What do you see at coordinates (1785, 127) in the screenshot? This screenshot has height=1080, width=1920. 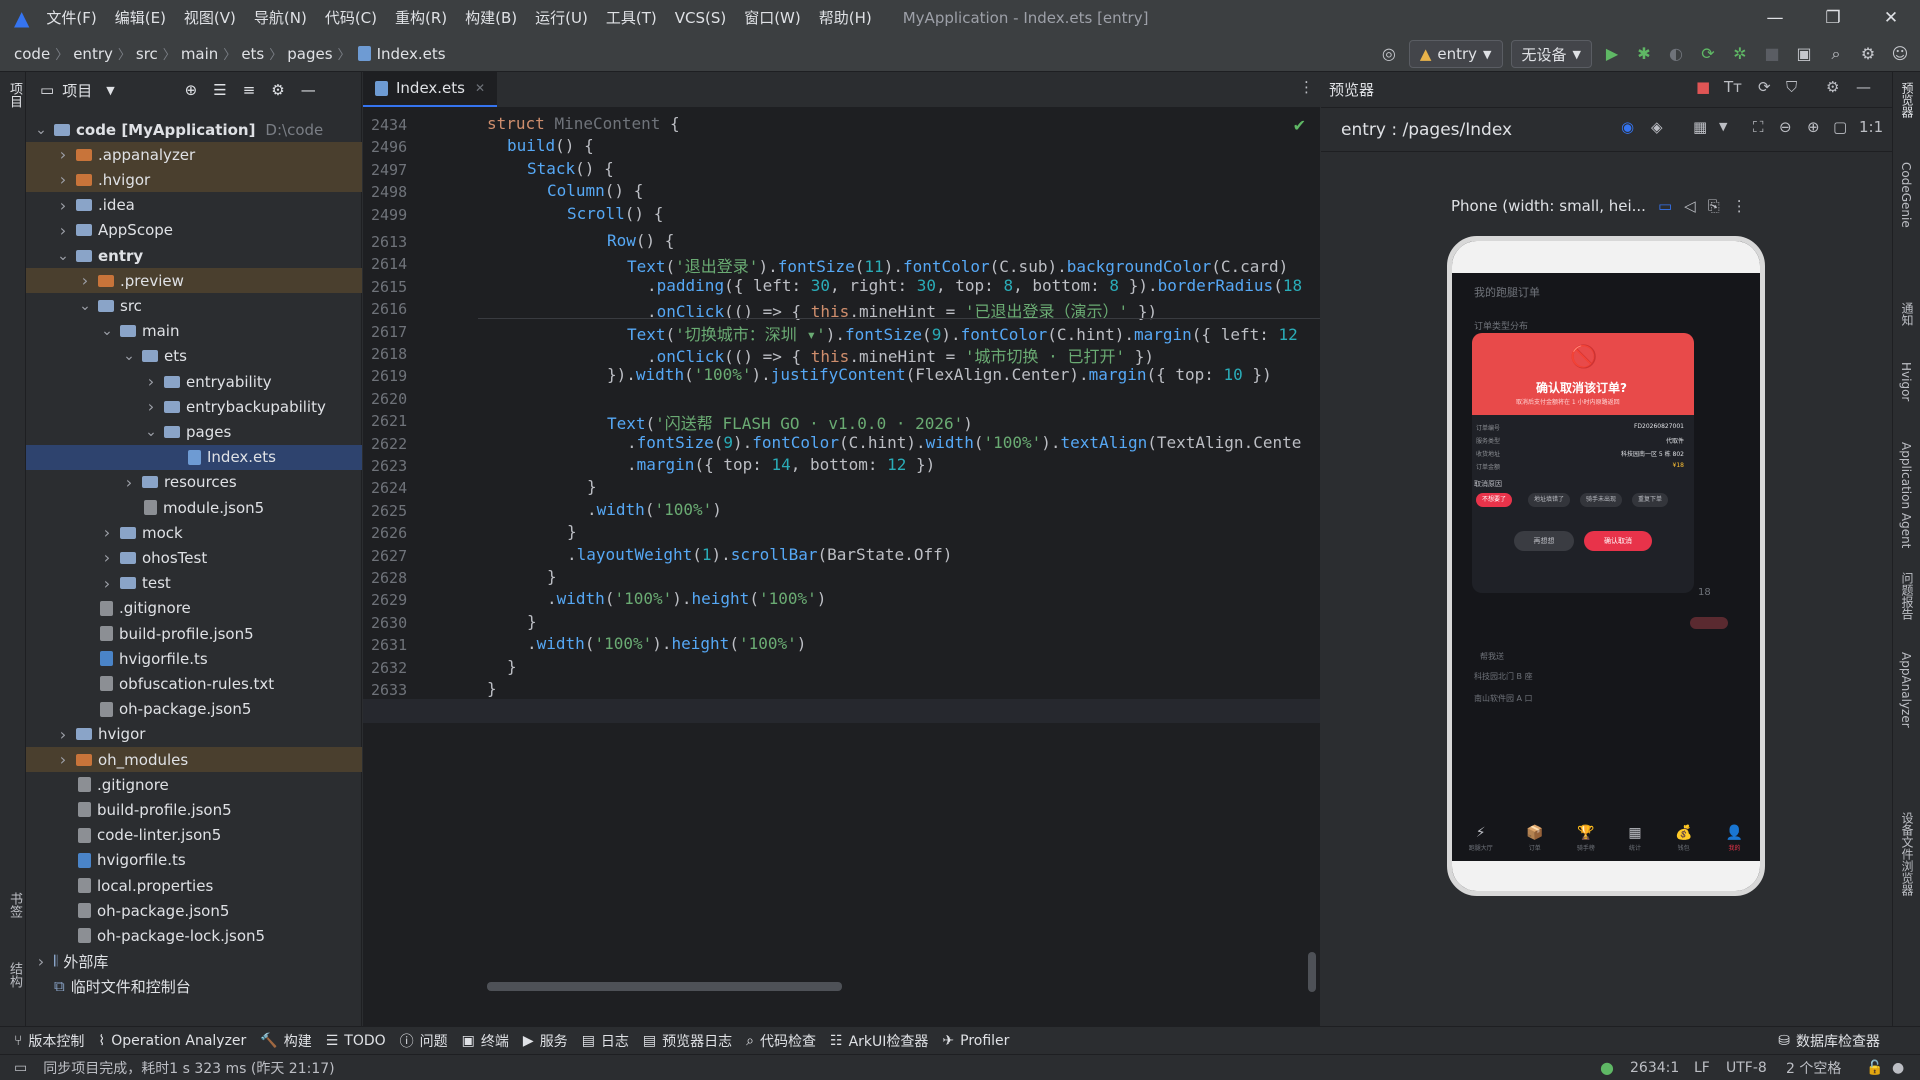 I see `zoom-out-icon: ⊖` at bounding box center [1785, 127].